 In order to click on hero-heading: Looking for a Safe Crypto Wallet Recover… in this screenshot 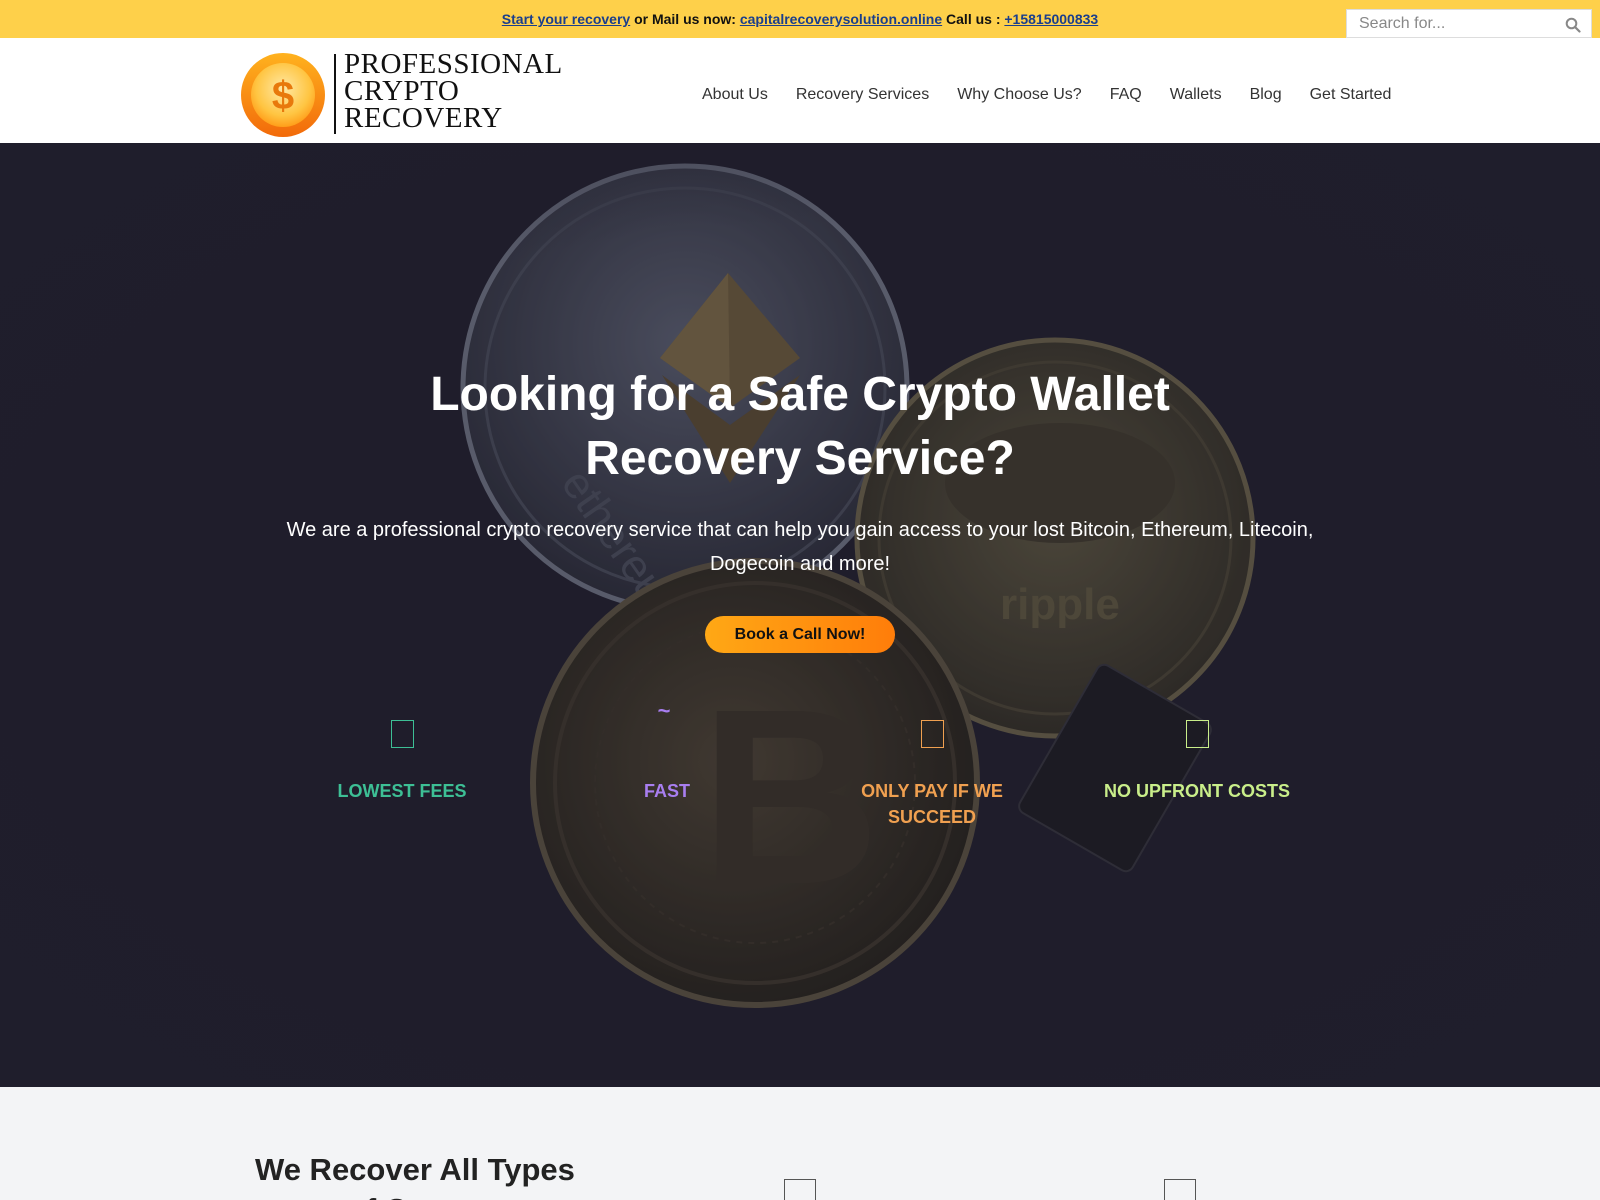, I will do `click(800, 427)`.